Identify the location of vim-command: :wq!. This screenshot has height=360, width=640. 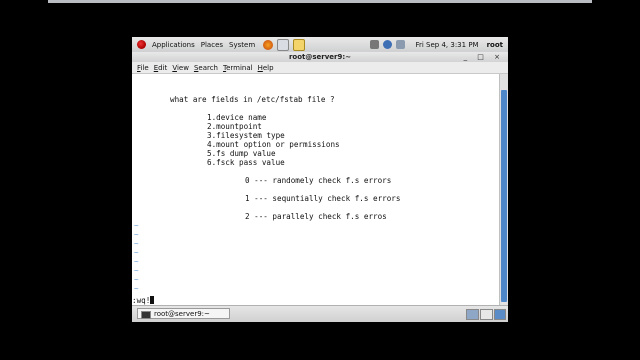
(141, 300).